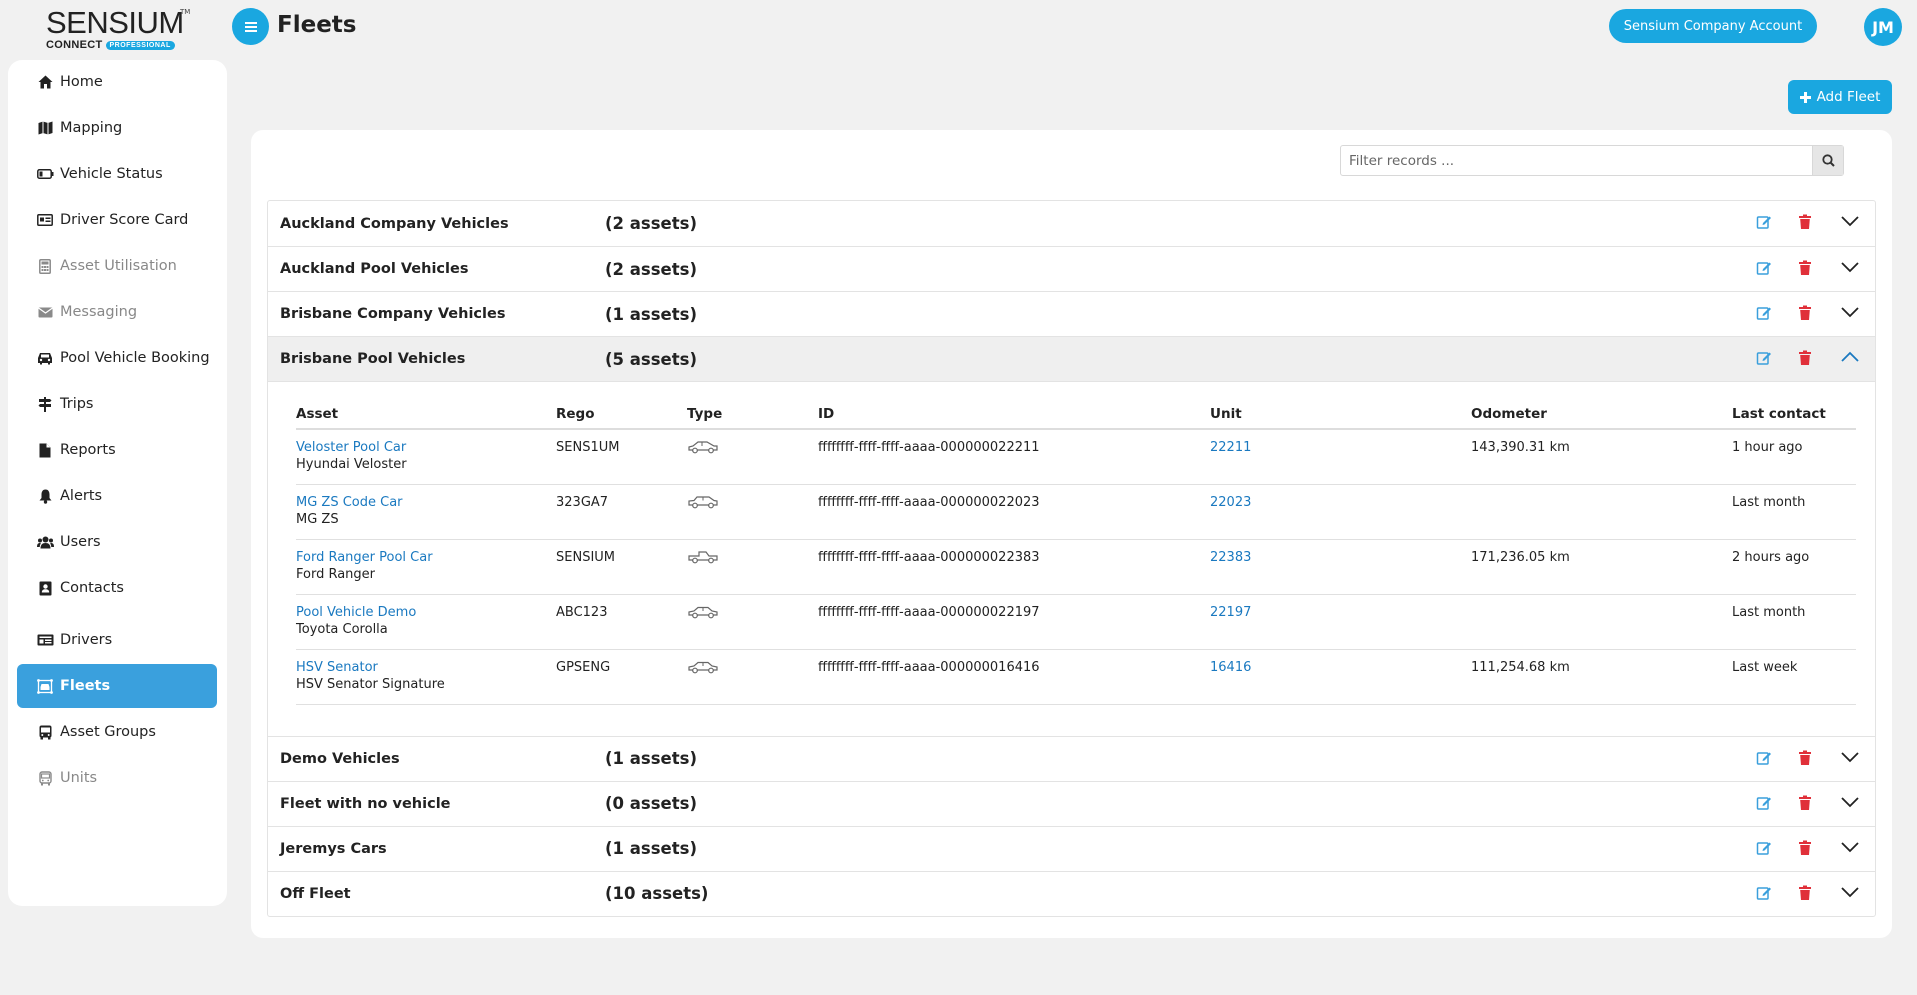 The image size is (1917, 995). I want to click on asset-link: HSV Senator, so click(337, 667).